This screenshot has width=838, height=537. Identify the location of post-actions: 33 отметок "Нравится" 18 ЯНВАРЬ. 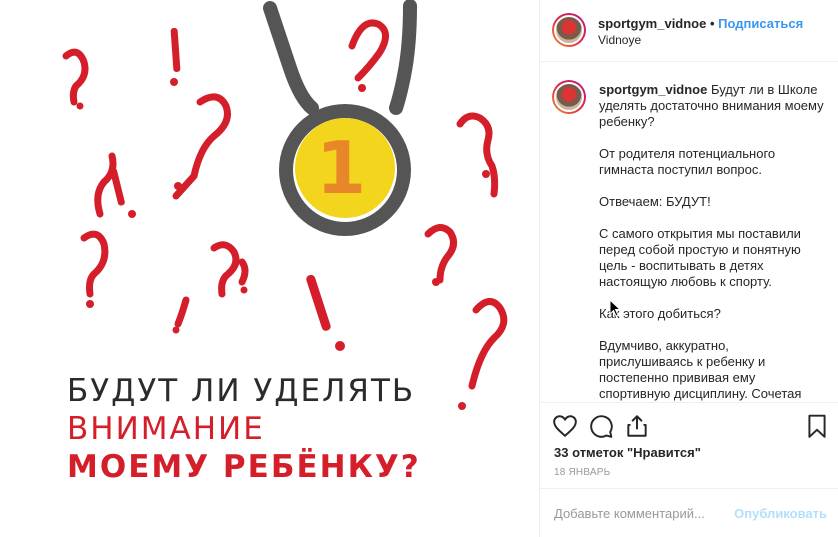
(689, 446).